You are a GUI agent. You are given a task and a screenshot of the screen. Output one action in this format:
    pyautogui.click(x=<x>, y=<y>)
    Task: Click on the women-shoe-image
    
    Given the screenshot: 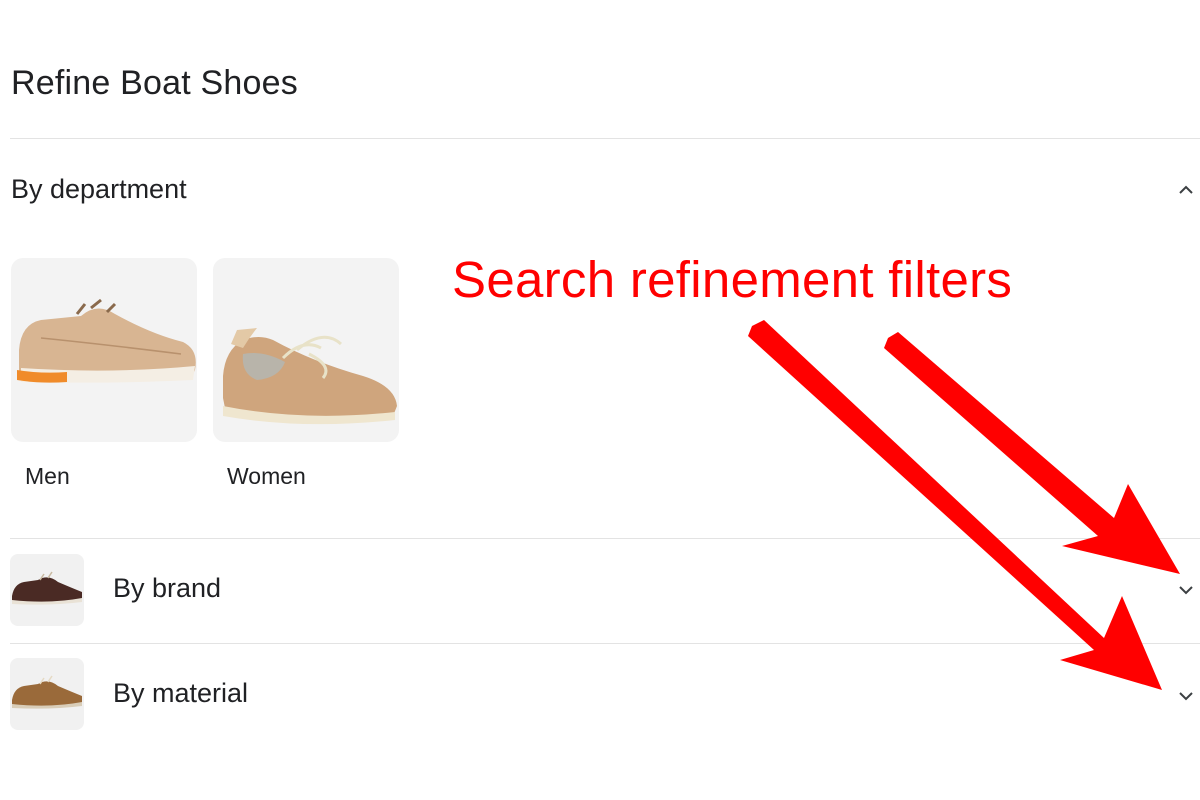 What is the action you would take?
    pyautogui.click(x=306, y=350)
    